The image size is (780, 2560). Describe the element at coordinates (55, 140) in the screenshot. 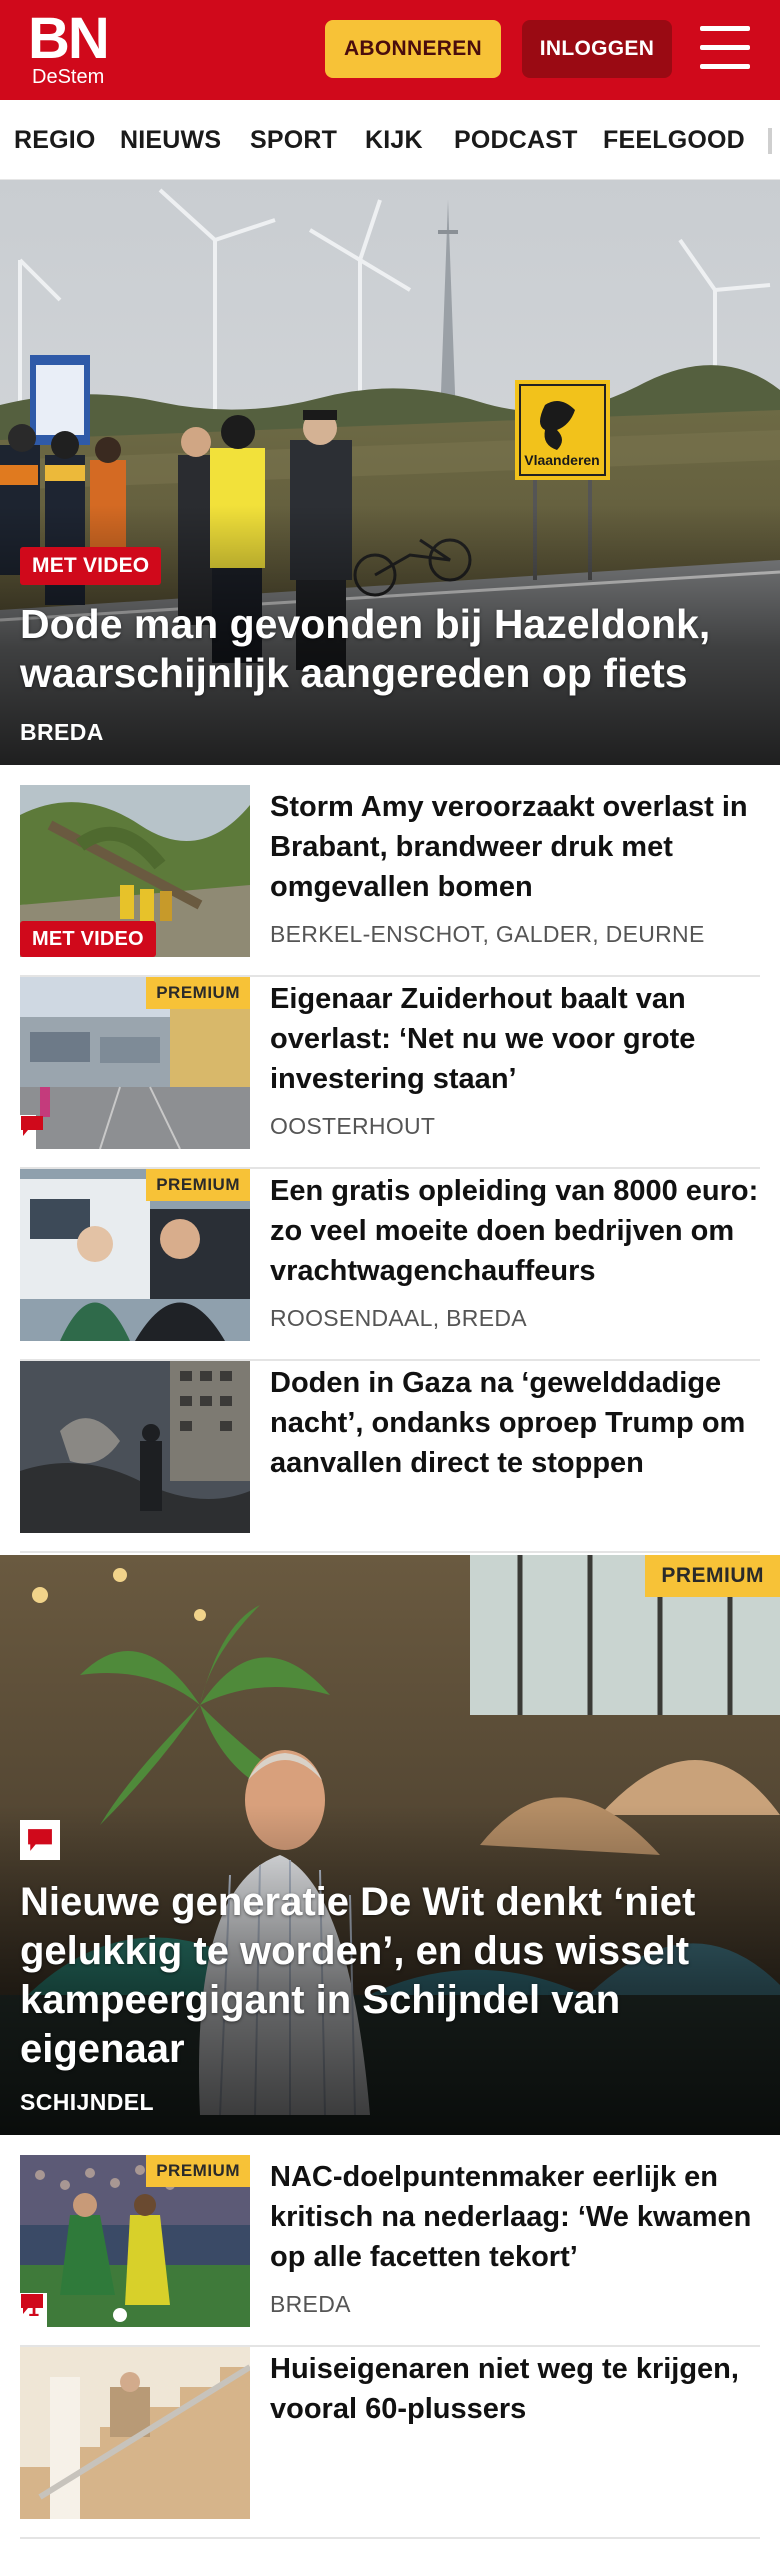

I see `nav-item-regio: REGIO` at that location.